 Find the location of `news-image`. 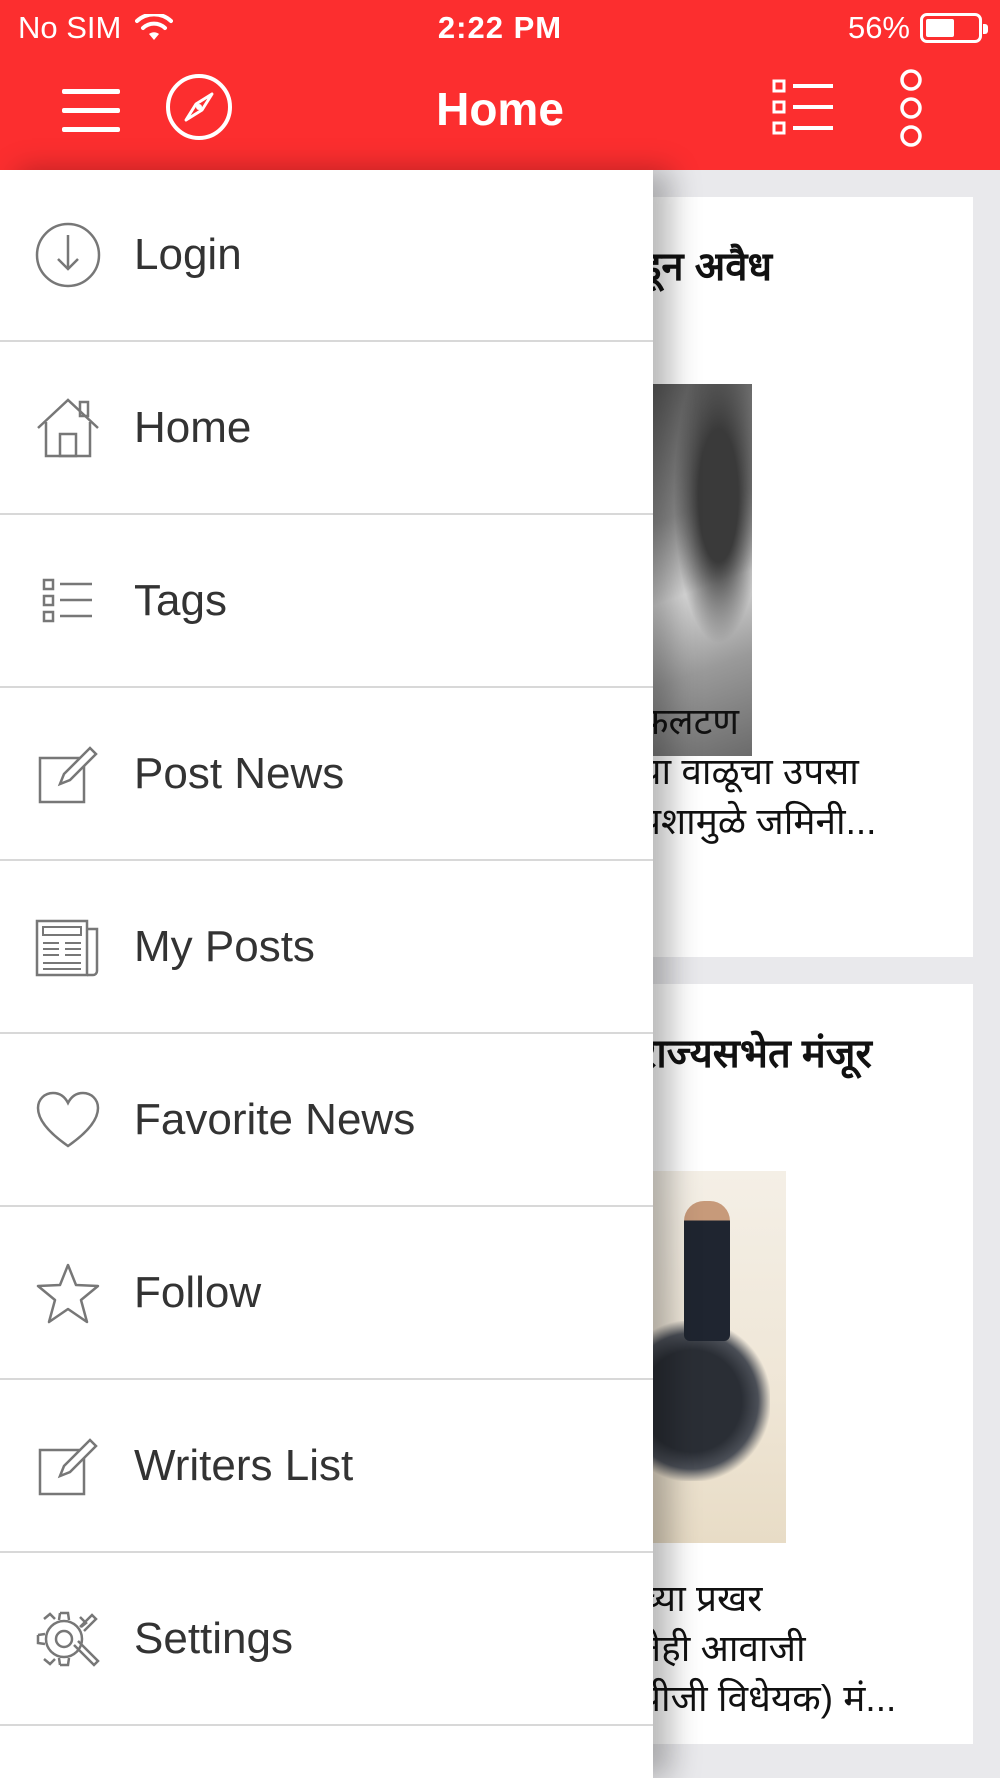

news-image is located at coordinates (713, 1357).